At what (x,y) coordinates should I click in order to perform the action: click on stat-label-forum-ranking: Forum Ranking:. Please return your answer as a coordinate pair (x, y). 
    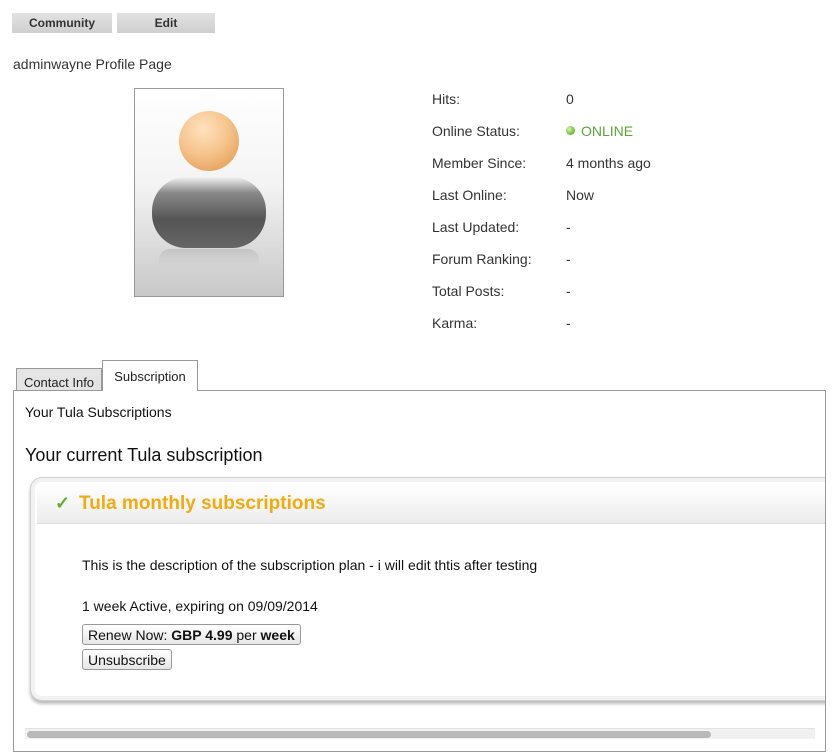
    Looking at the image, I should click on (482, 259).